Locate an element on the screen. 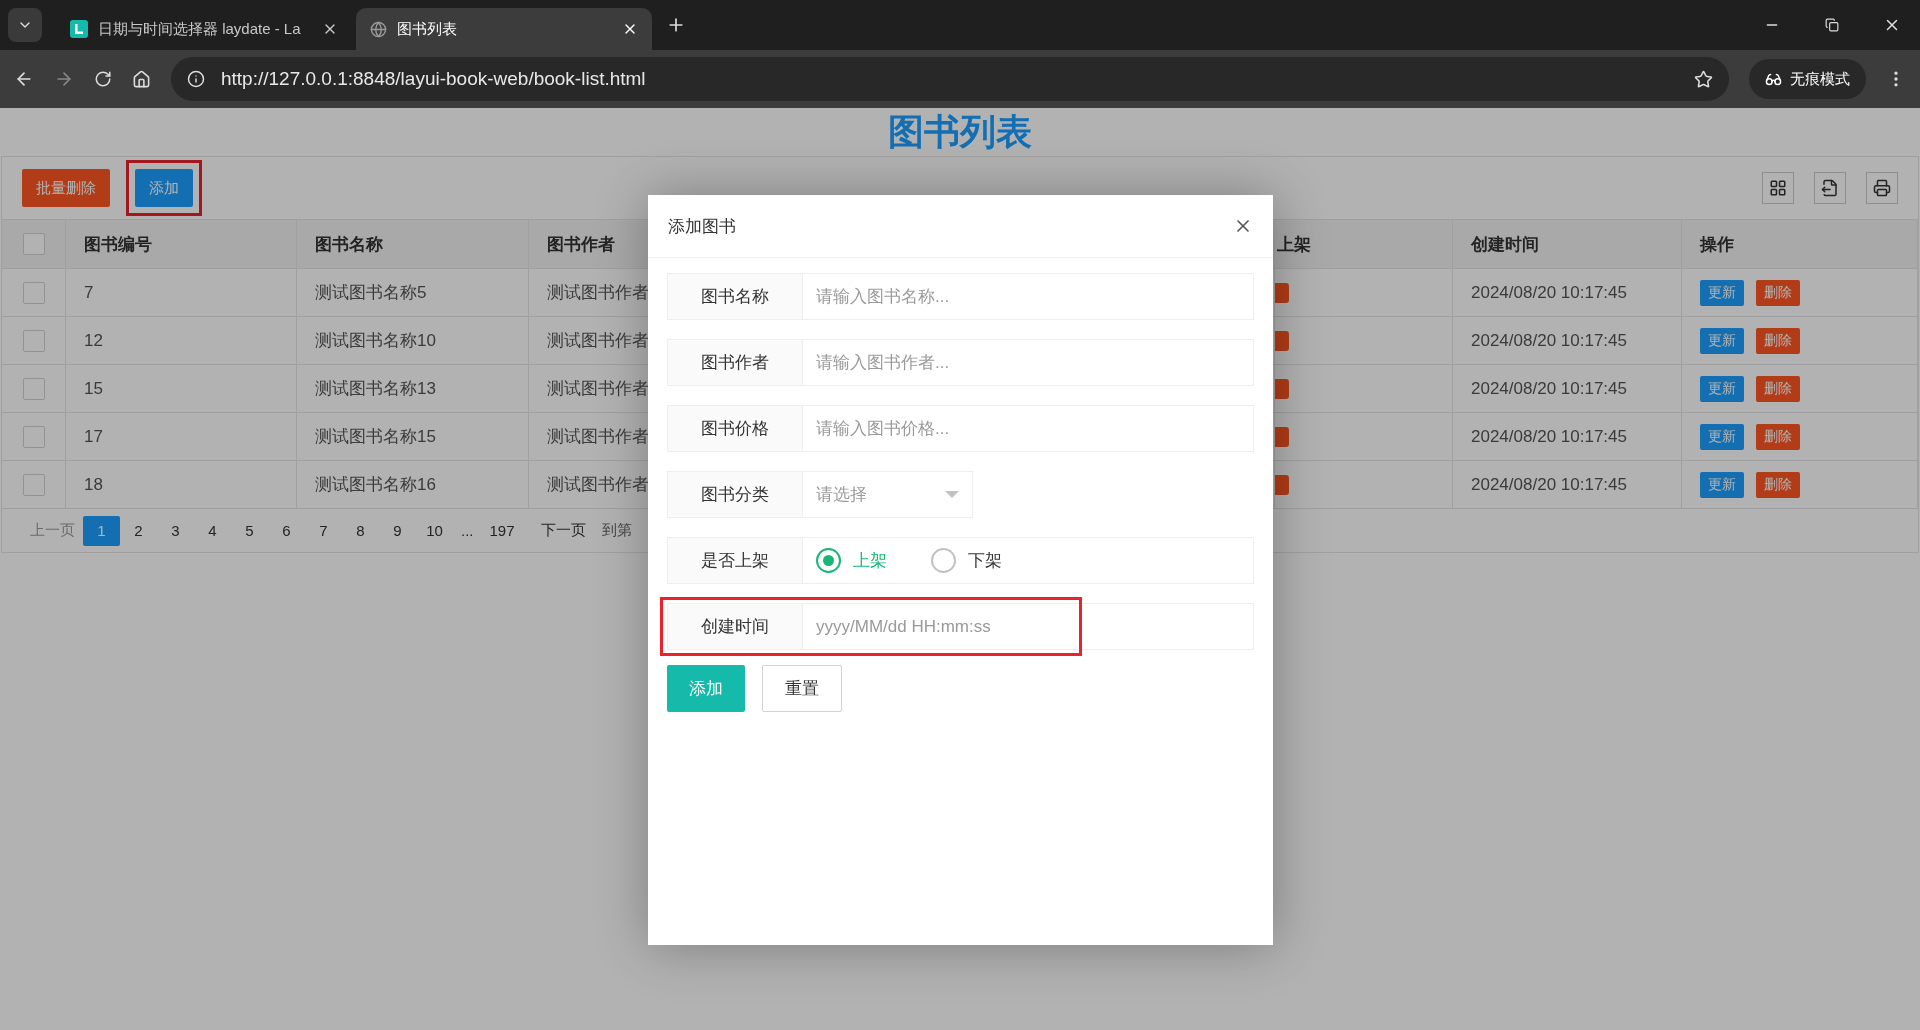 This screenshot has height=1030, width=1920. info-icon is located at coordinates (196, 79).